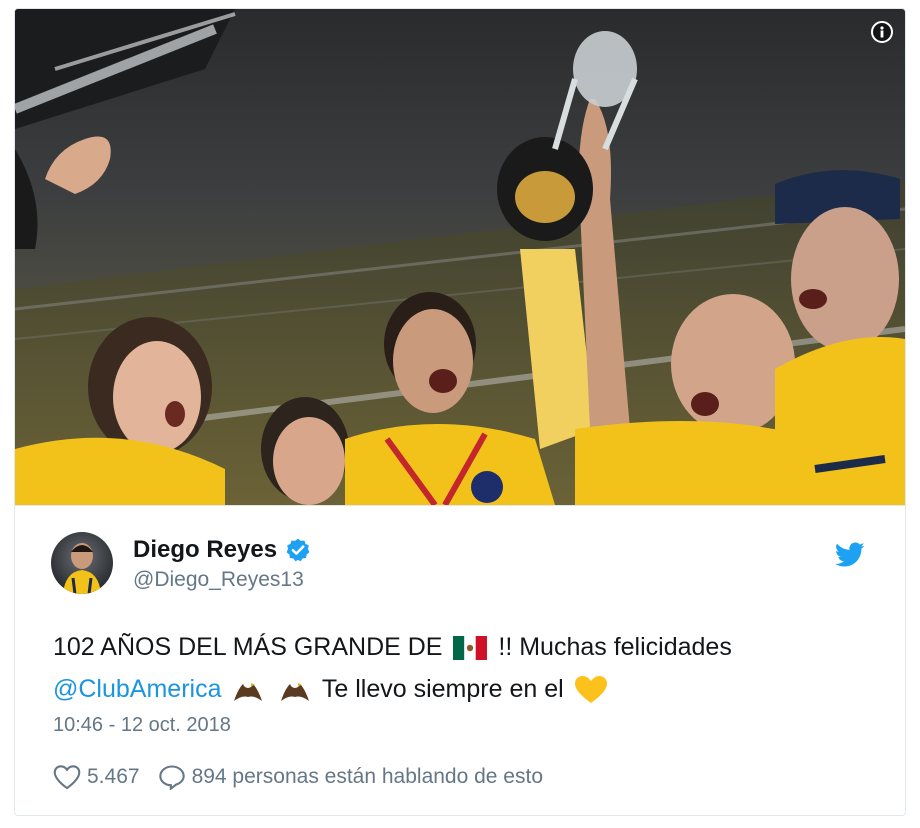  I want to click on club-america-mention-link: @ClubAmerica, so click(137, 689).